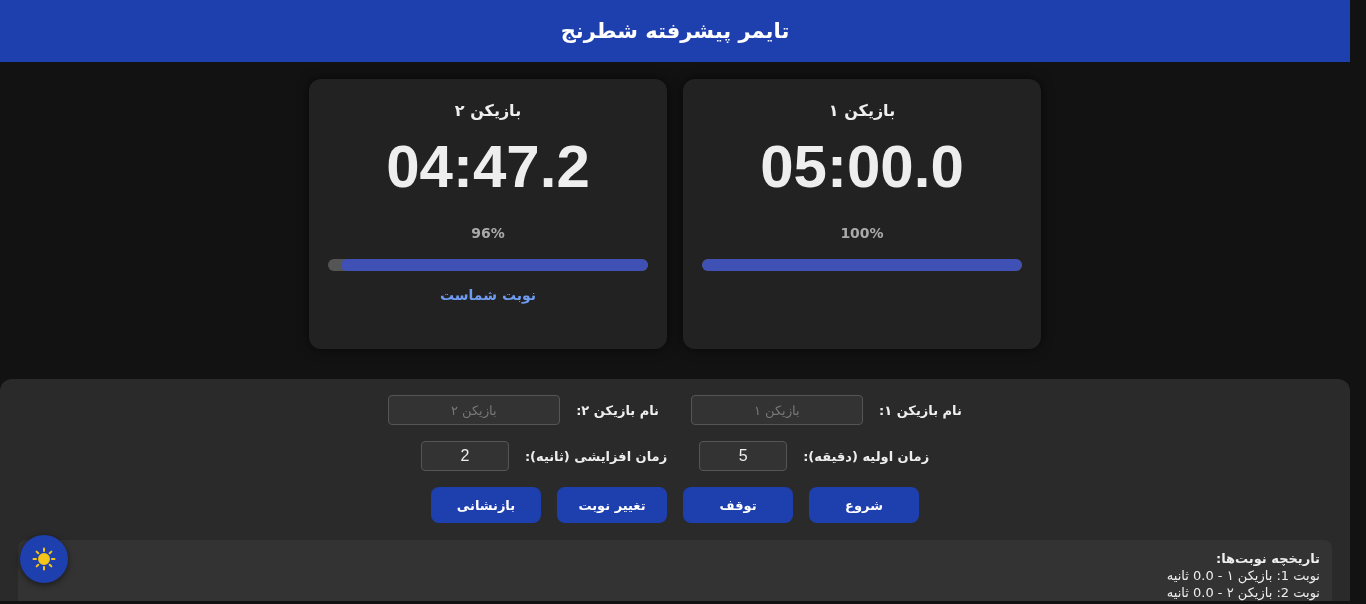  Describe the element at coordinates (862, 166) in the screenshot. I see `clock-time: 05:00.0` at that location.